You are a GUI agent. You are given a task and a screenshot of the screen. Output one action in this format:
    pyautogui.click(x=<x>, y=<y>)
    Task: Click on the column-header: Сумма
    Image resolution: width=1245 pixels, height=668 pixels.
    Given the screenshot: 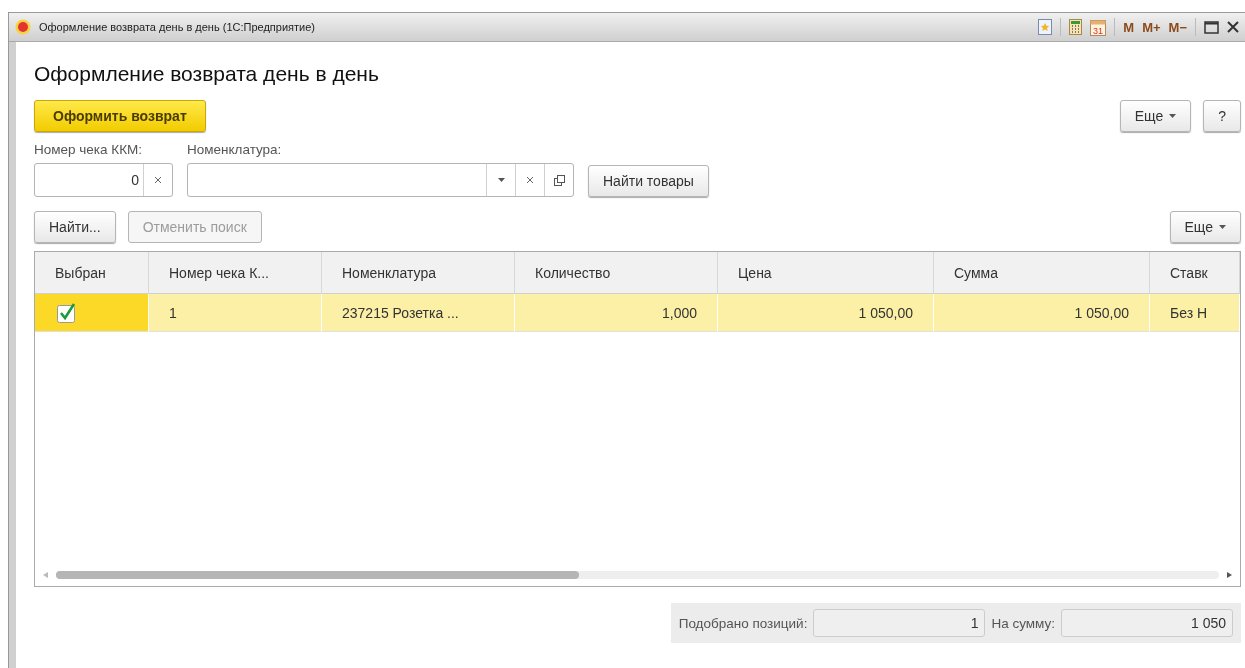 What is the action you would take?
    pyautogui.click(x=1042, y=273)
    